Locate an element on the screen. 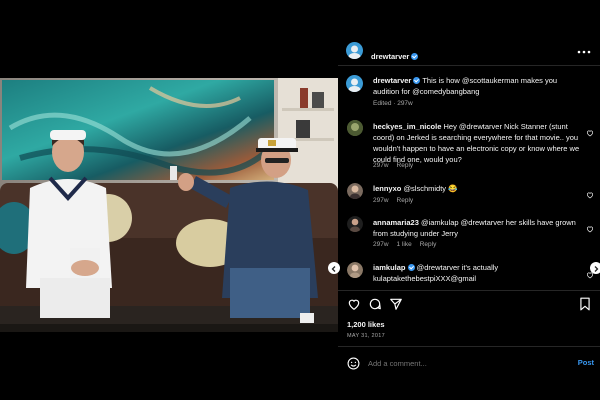  emoji-icon is located at coordinates (353, 363).